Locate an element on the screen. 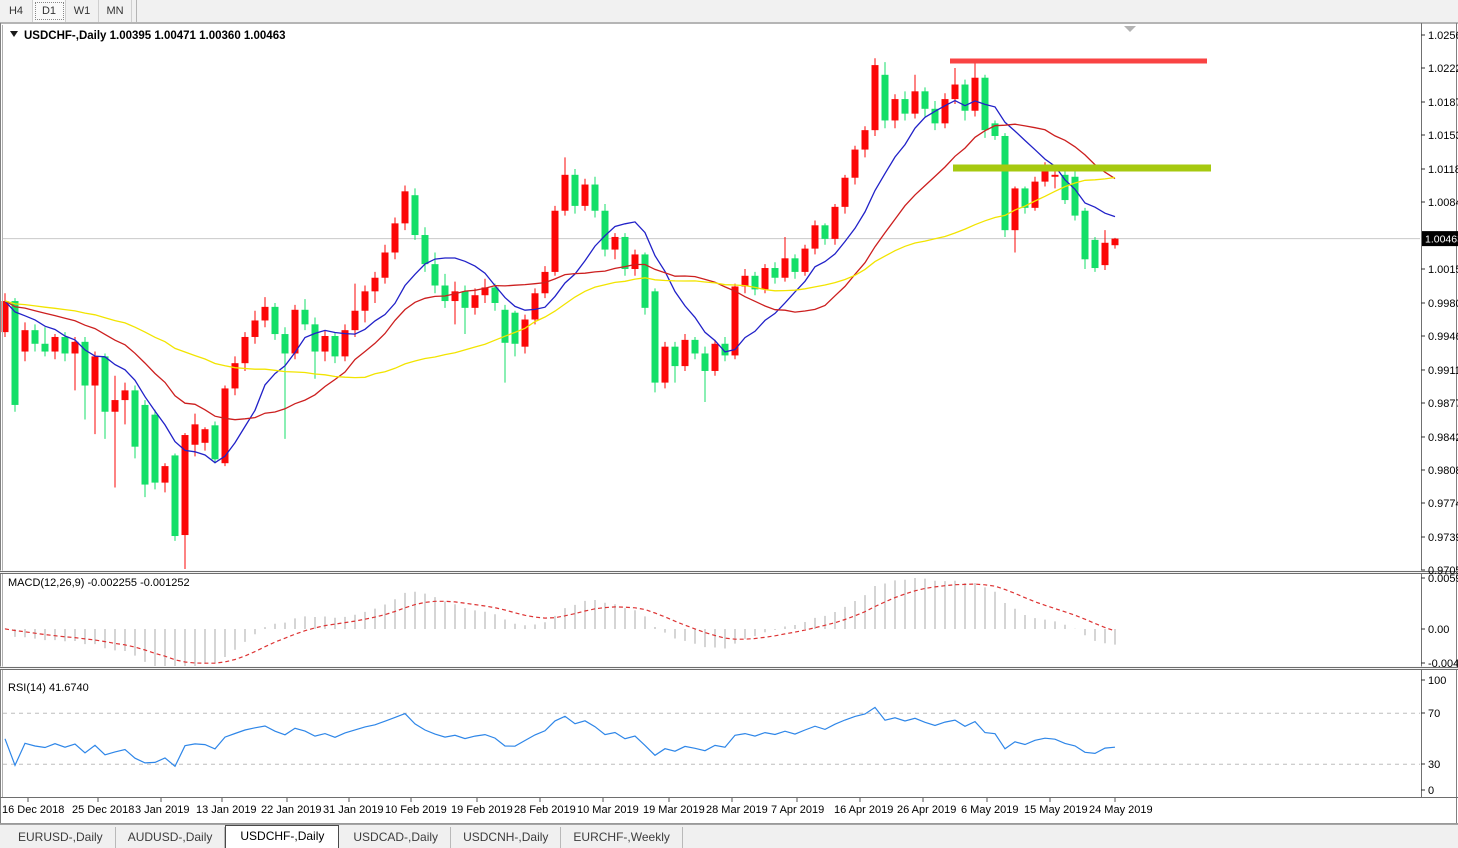 The width and height of the screenshot is (1458, 848). support-line is located at coordinates (1082, 168).